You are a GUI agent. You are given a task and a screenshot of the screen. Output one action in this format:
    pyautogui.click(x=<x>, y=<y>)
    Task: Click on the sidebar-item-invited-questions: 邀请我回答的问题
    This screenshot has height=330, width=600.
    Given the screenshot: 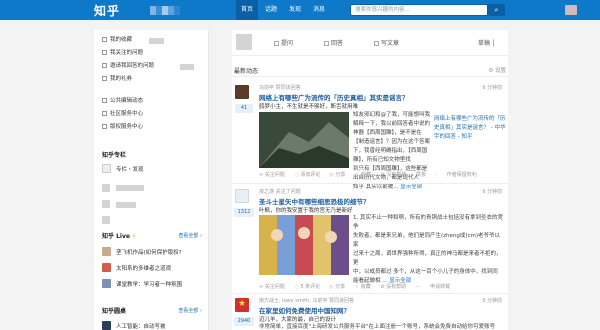 What is the action you would take?
    pyautogui.click(x=128, y=66)
    